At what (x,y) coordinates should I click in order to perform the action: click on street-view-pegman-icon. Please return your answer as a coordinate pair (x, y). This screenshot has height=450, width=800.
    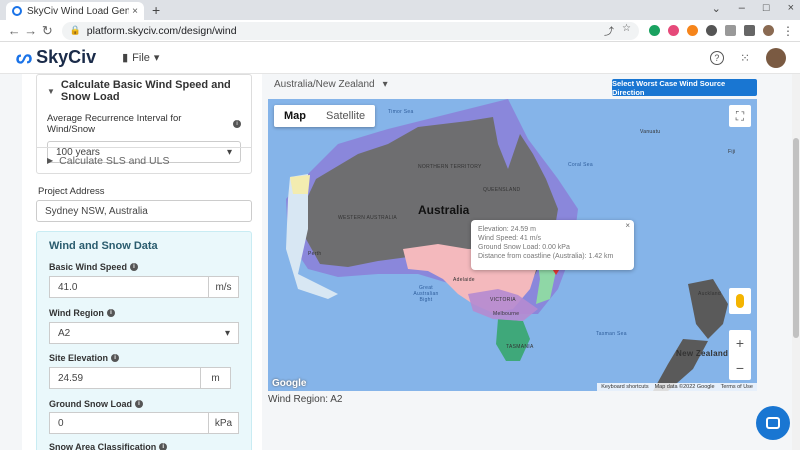
    Looking at the image, I should click on (740, 301).